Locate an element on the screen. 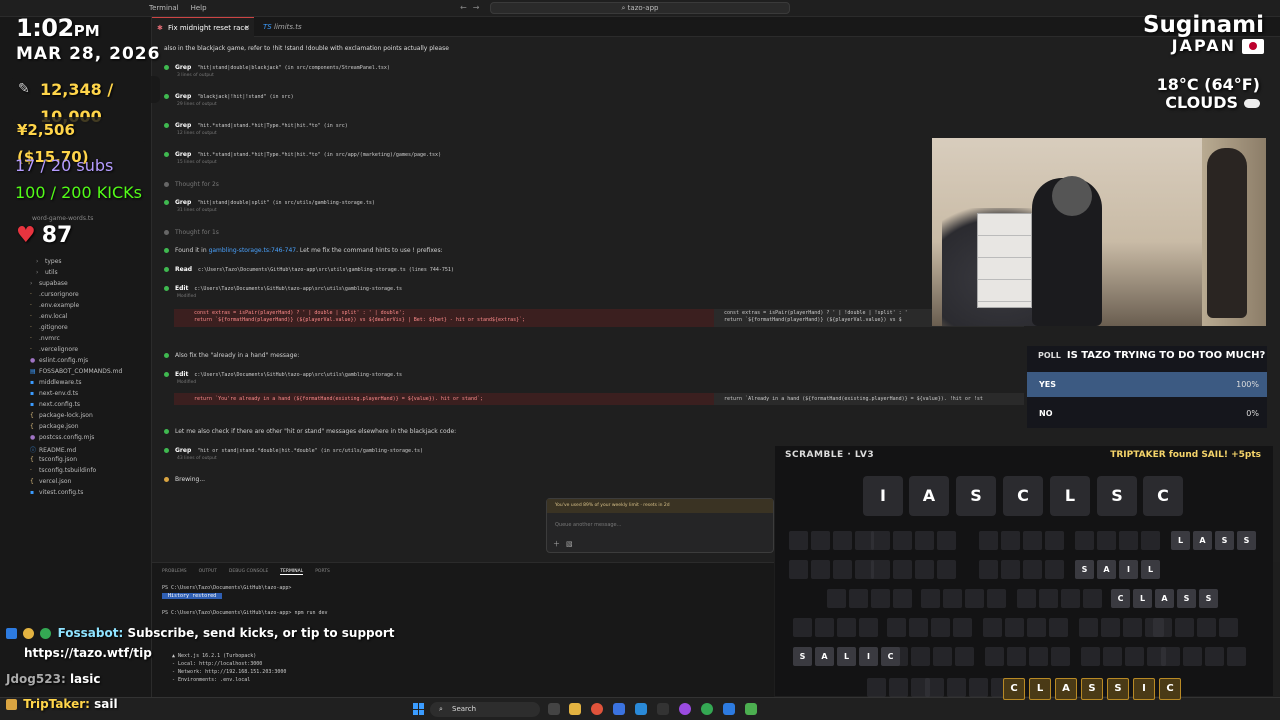 This screenshot has height=720, width=1280. sidebar-item-partial: word-game-words.ts is located at coordinates (62, 218).